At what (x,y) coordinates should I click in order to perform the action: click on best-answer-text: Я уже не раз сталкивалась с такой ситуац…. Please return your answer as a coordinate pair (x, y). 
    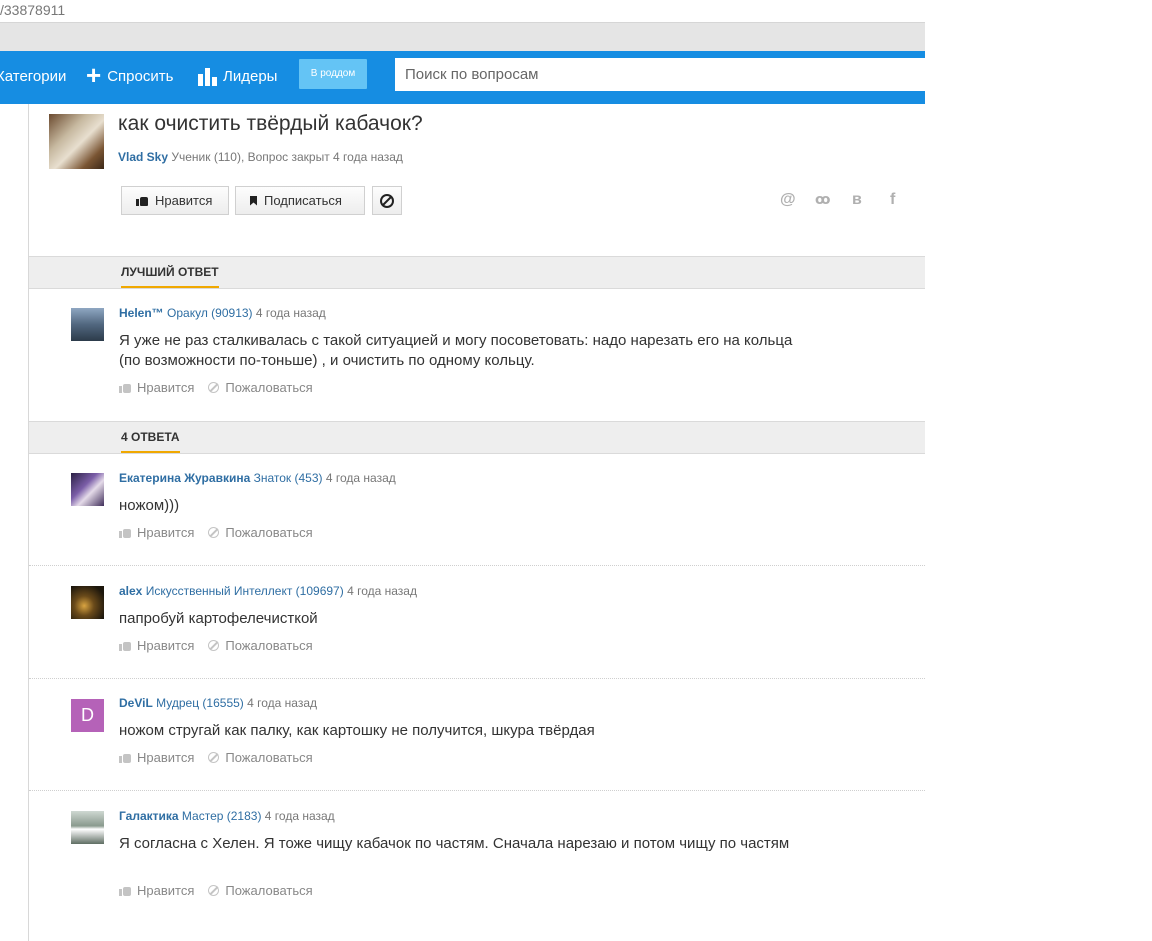
    Looking at the image, I should click on (456, 350).